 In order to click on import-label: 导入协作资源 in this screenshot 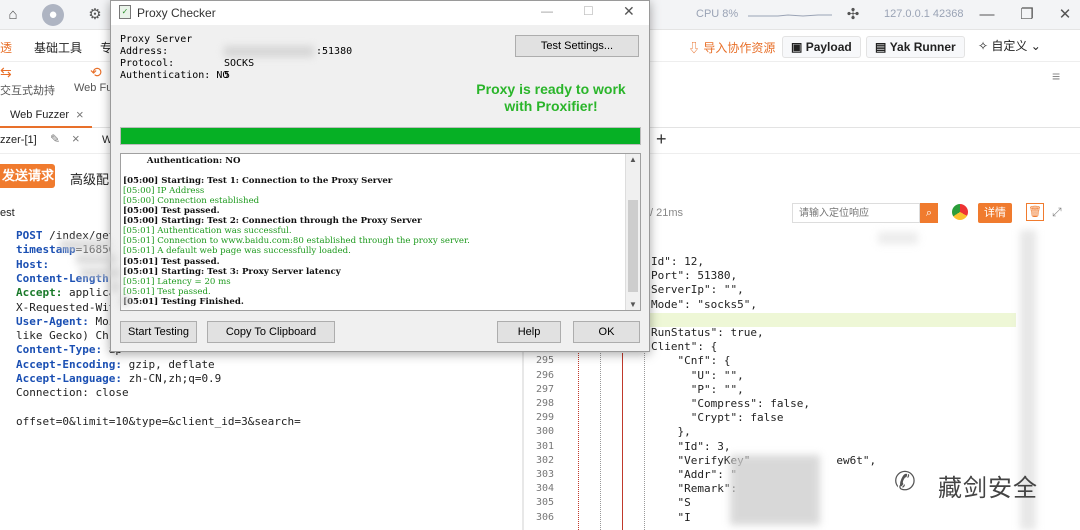, I will do `click(739, 48)`.